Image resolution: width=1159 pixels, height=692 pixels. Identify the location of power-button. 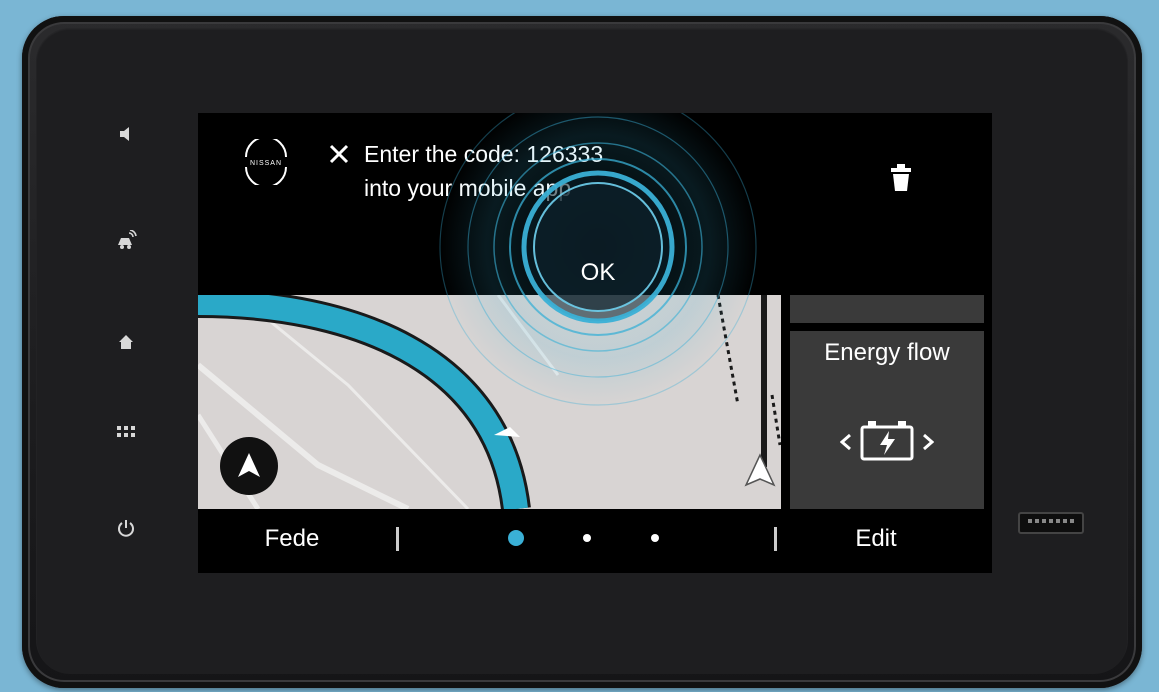
(126, 528).